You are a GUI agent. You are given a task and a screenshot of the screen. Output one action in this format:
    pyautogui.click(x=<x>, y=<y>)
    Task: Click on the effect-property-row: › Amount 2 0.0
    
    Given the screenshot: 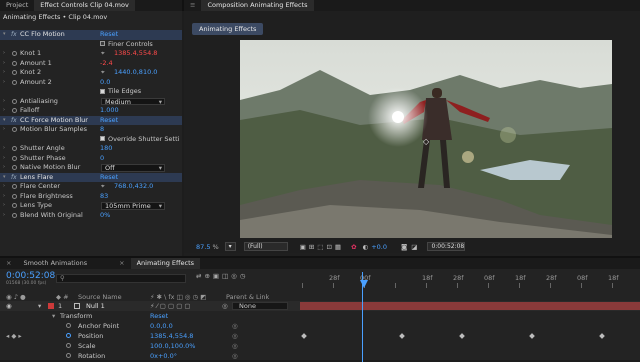 What is the action you would take?
    pyautogui.click(x=91, y=83)
    